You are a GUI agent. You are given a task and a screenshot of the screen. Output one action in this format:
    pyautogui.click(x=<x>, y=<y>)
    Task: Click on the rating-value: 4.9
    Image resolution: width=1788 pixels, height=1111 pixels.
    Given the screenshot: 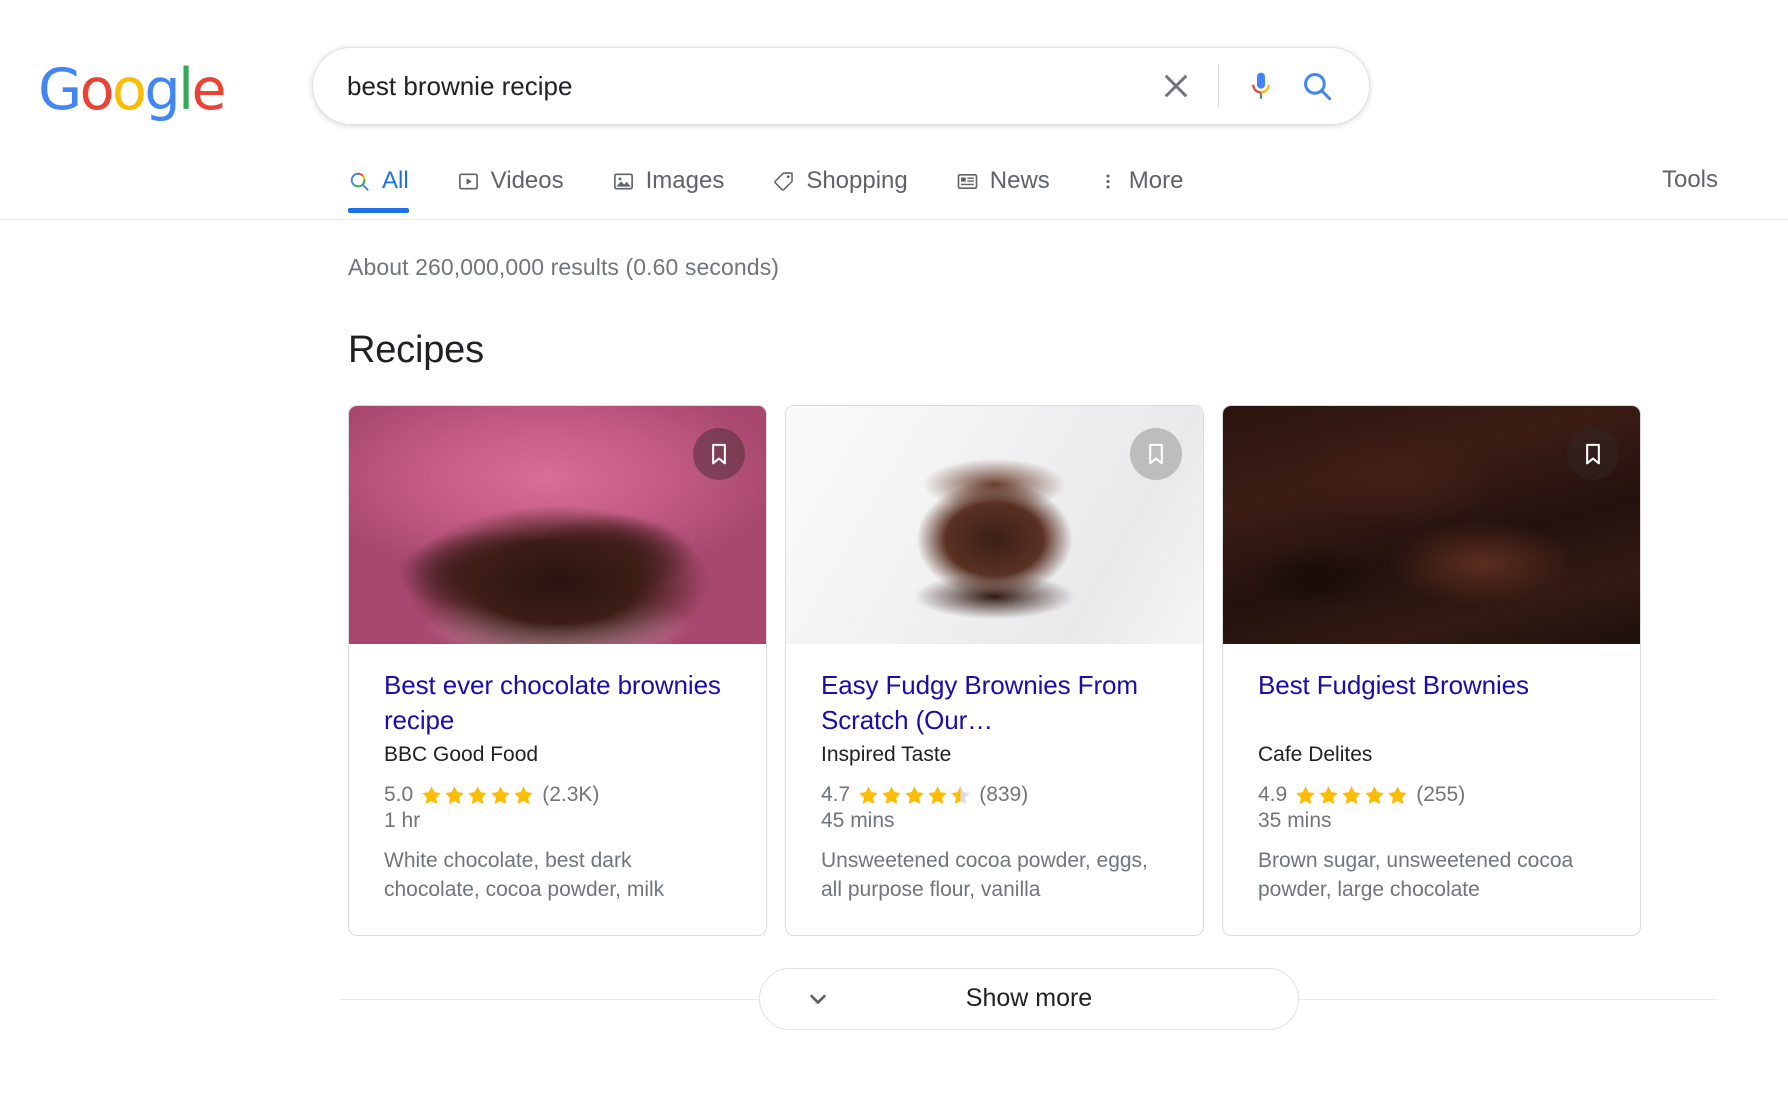 What is the action you would take?
    pyautogui.click(x=1273, y=794)
    